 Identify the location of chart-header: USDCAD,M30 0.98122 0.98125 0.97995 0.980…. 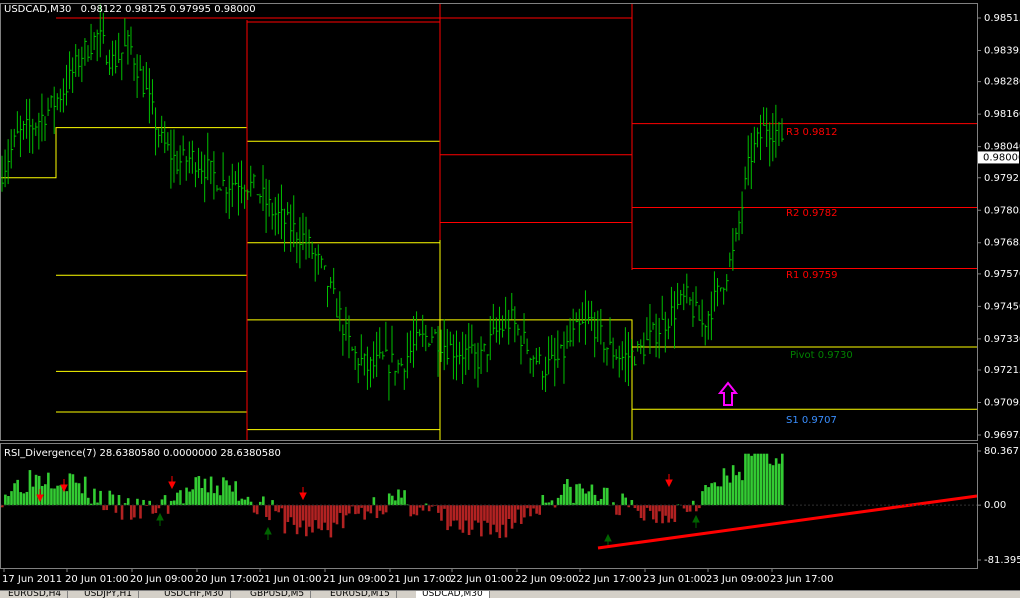
(130, 9).